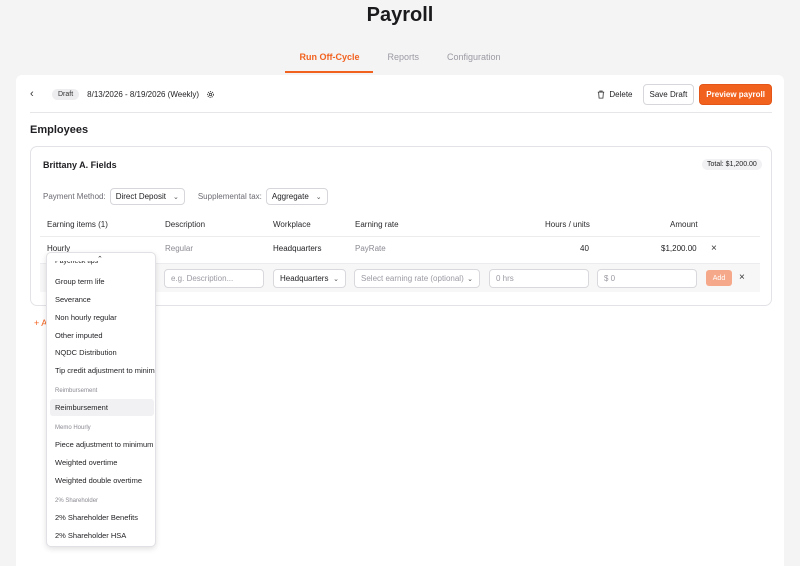 The image size is (800, 566). What do you see at coordinates (539, 278) in the screenshot?
I see `hours-input: 0 hrs` at bounding box center [539, 278].